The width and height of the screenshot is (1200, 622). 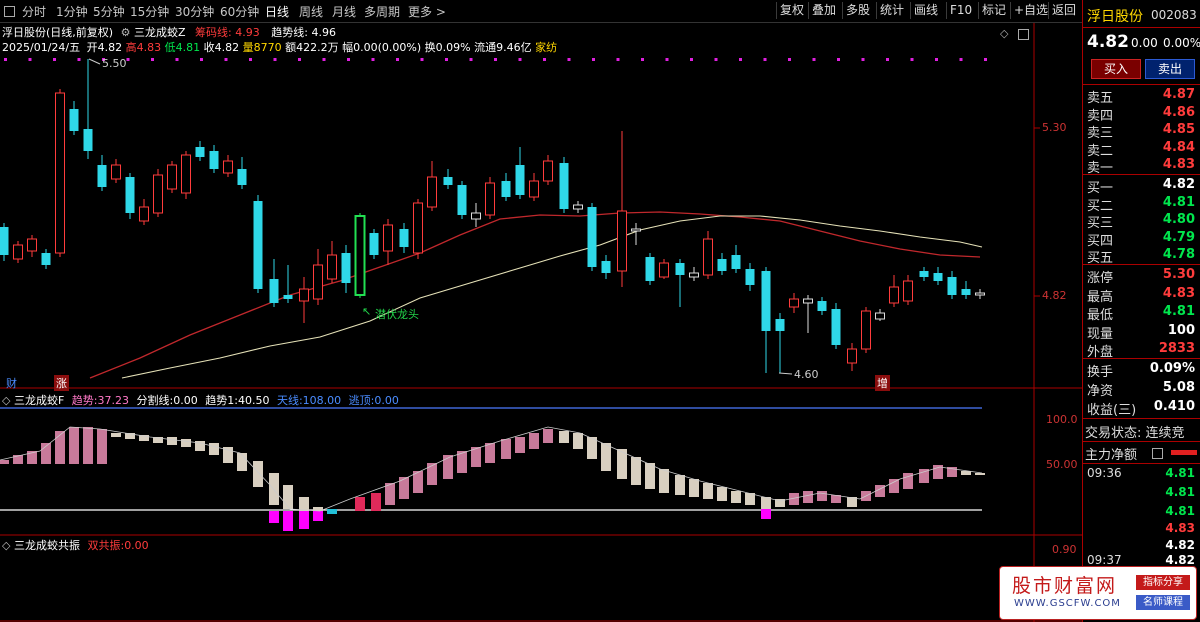 What do you see at coordinates (382, 11) in the screenshot?
I see `period-tab-multi: 多周期` at bounding box center [382, 11].